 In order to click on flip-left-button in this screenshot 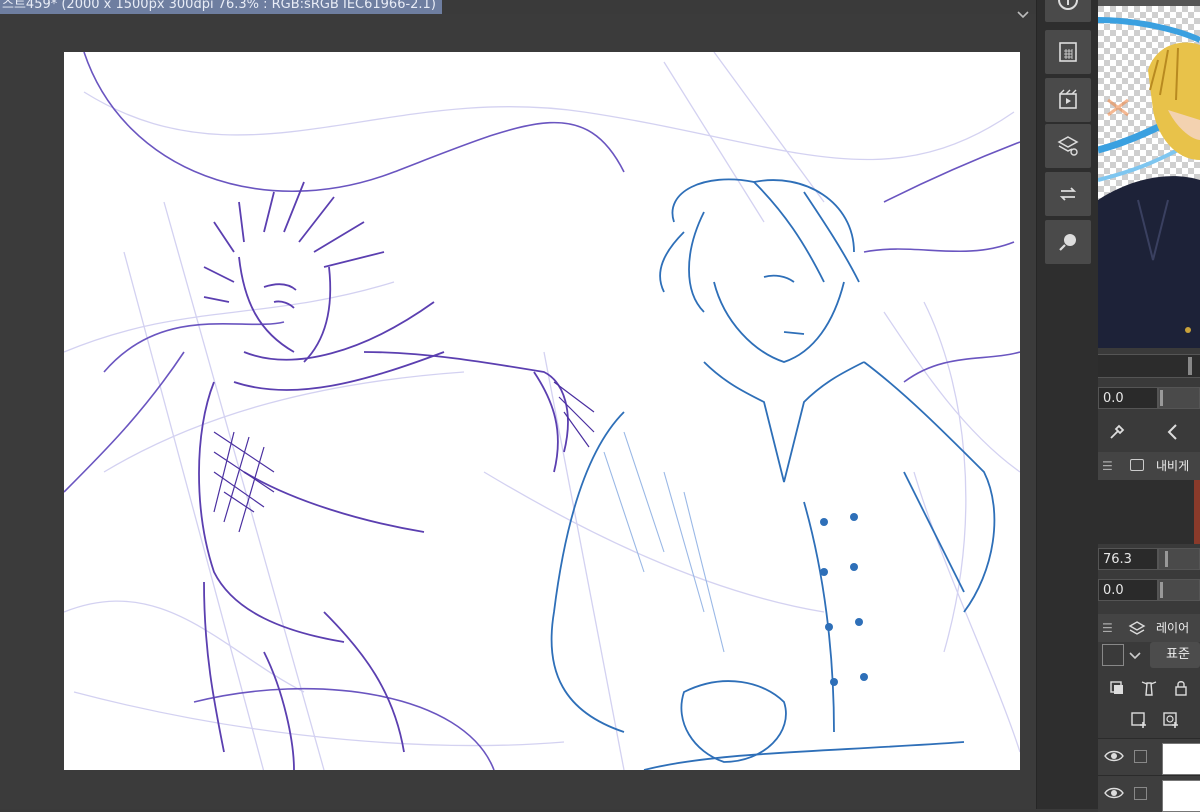, I will do `click(1173, 432)`.